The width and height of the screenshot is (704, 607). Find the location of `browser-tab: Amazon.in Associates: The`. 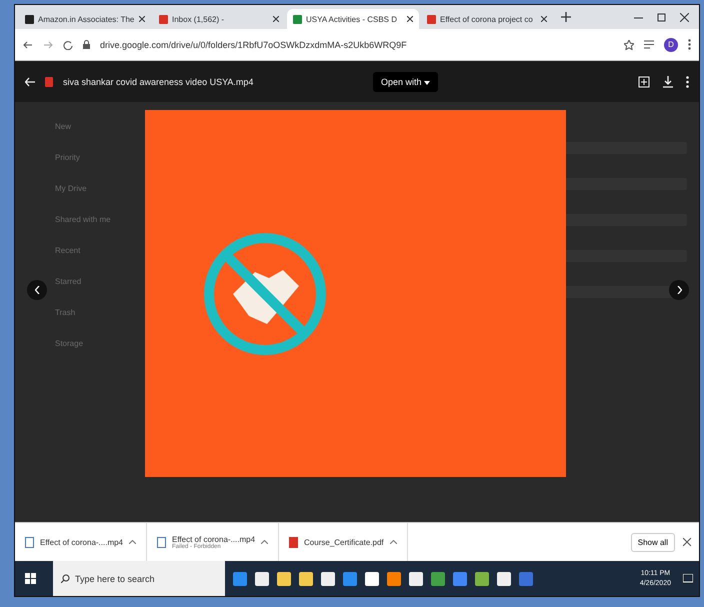

browser-tab: Amazon.in Associates: The is located at coordinates (85, 19).